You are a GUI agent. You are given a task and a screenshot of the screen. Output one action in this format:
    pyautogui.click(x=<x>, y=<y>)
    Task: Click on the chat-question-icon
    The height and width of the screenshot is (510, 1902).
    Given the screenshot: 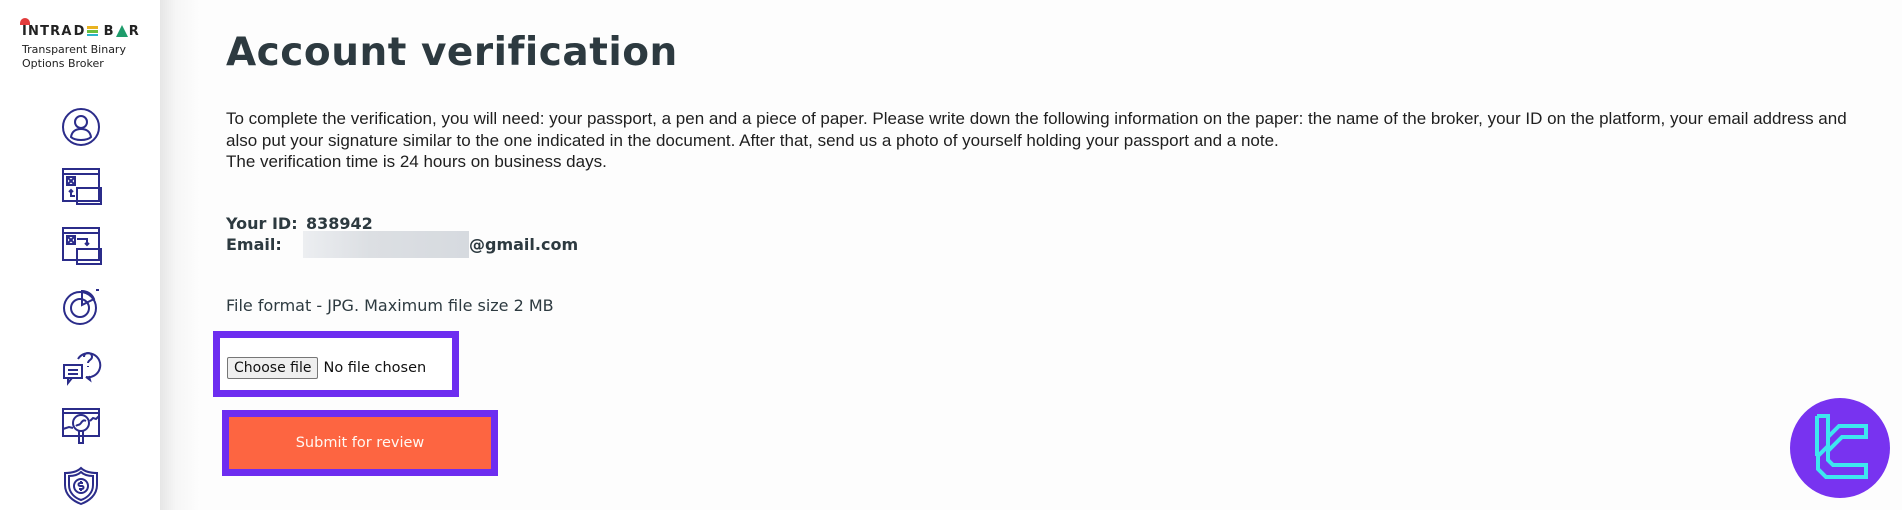 What is the action you would take?
    pyautogui.click(x=82, y=368)
    